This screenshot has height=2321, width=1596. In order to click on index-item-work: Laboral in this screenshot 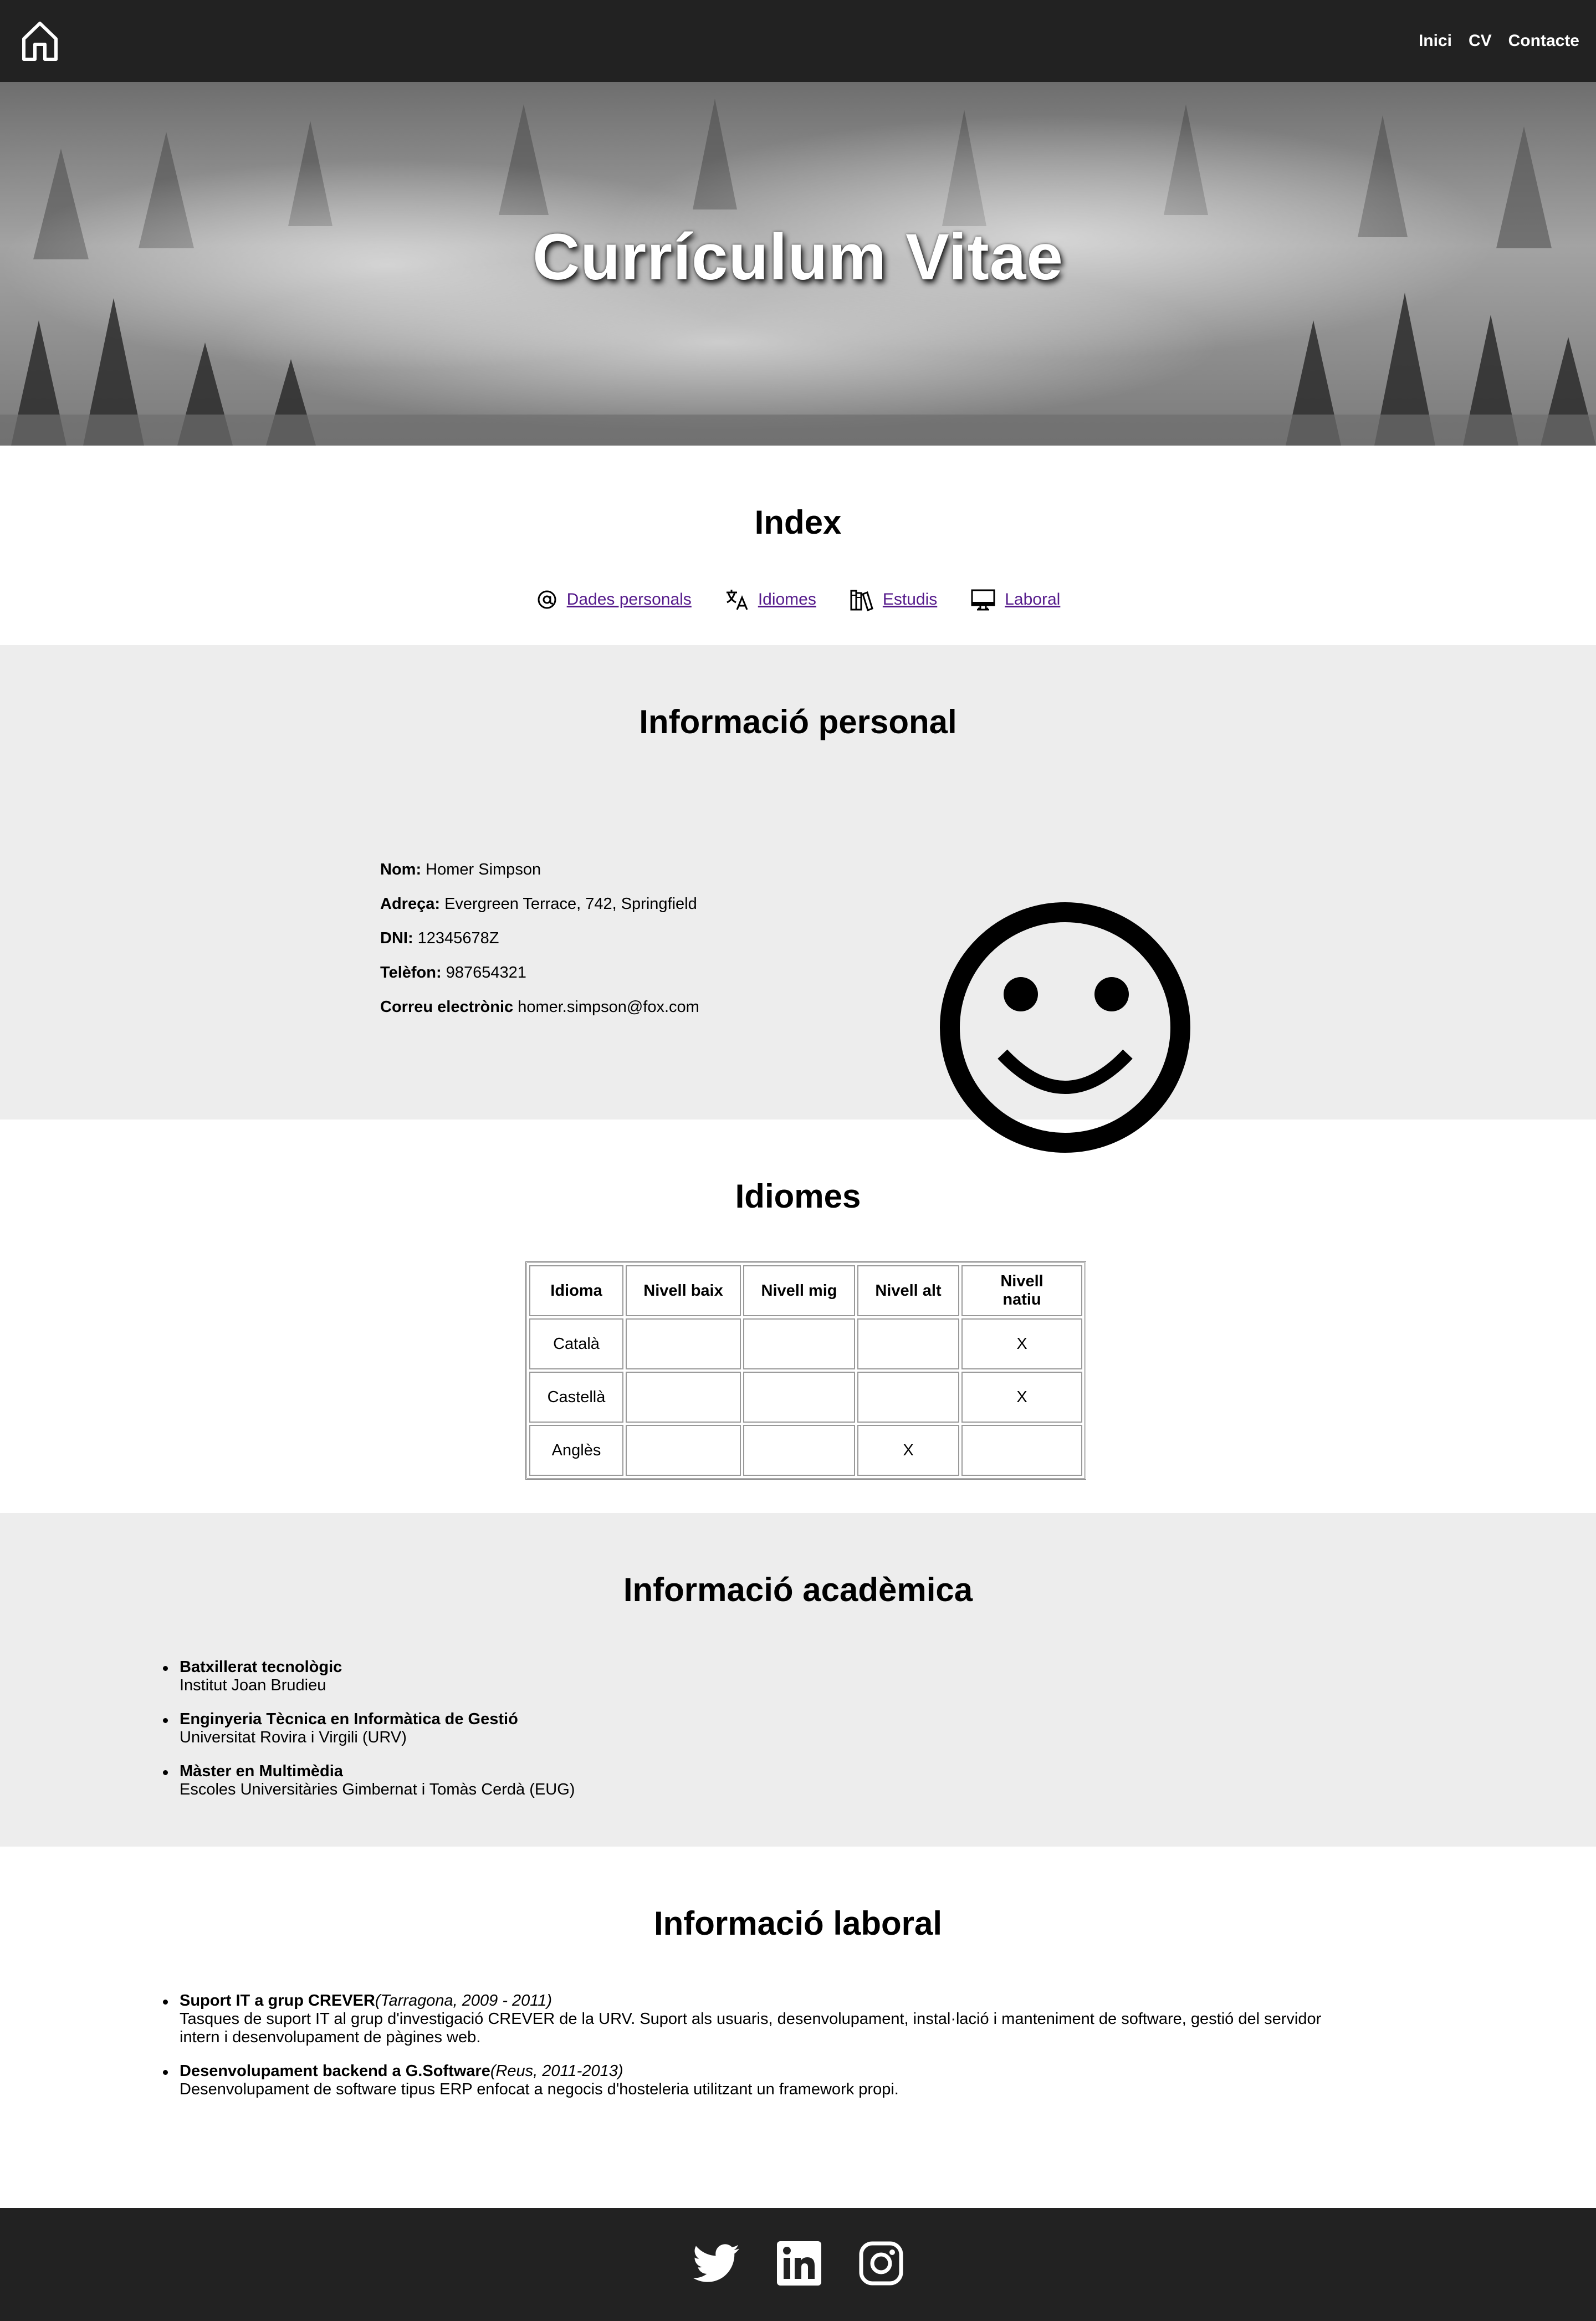, I will do `click(1015, 599)`.